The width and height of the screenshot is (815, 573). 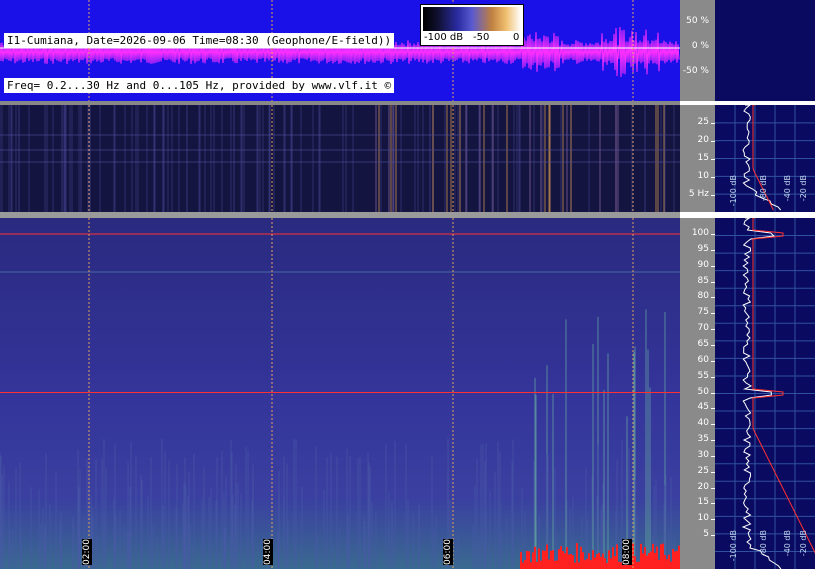 What do you see at coordinates (516, 37) in the screenshot?
I see `color-scale-label-max: 0` at bounding box center [516, 37].